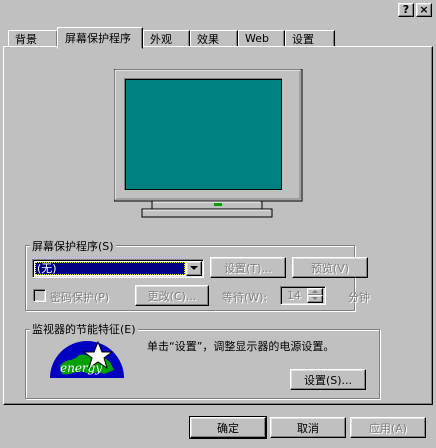 The width and height of the screenshot is (436, 448). I want to click on monitor-screen, so click(203, 134).